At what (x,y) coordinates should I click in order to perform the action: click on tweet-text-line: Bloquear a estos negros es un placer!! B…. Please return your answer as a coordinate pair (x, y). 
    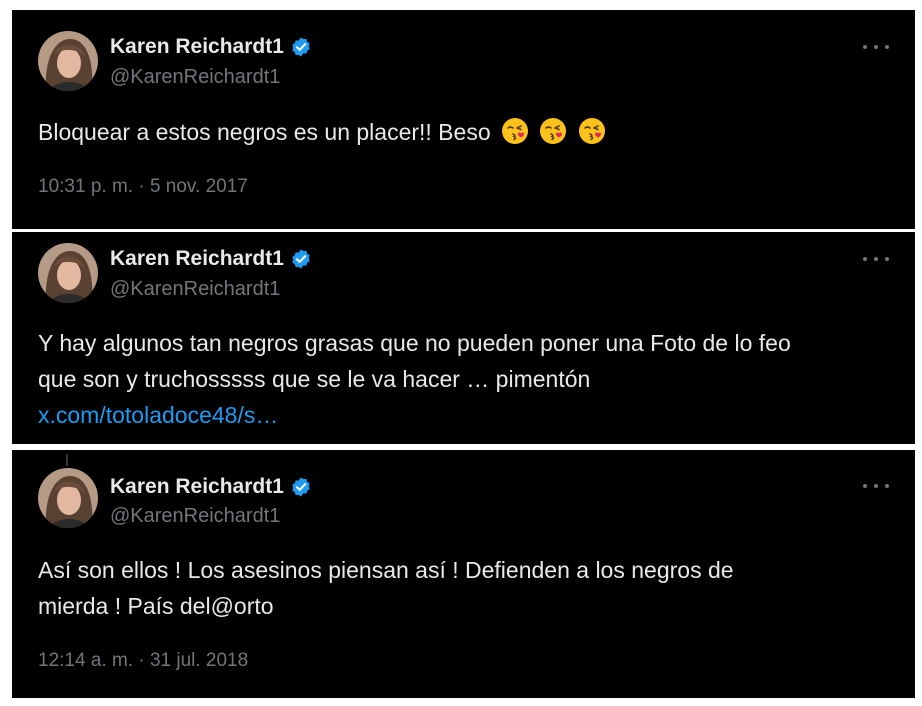
    Looking at the image, I should click on (264, 132).